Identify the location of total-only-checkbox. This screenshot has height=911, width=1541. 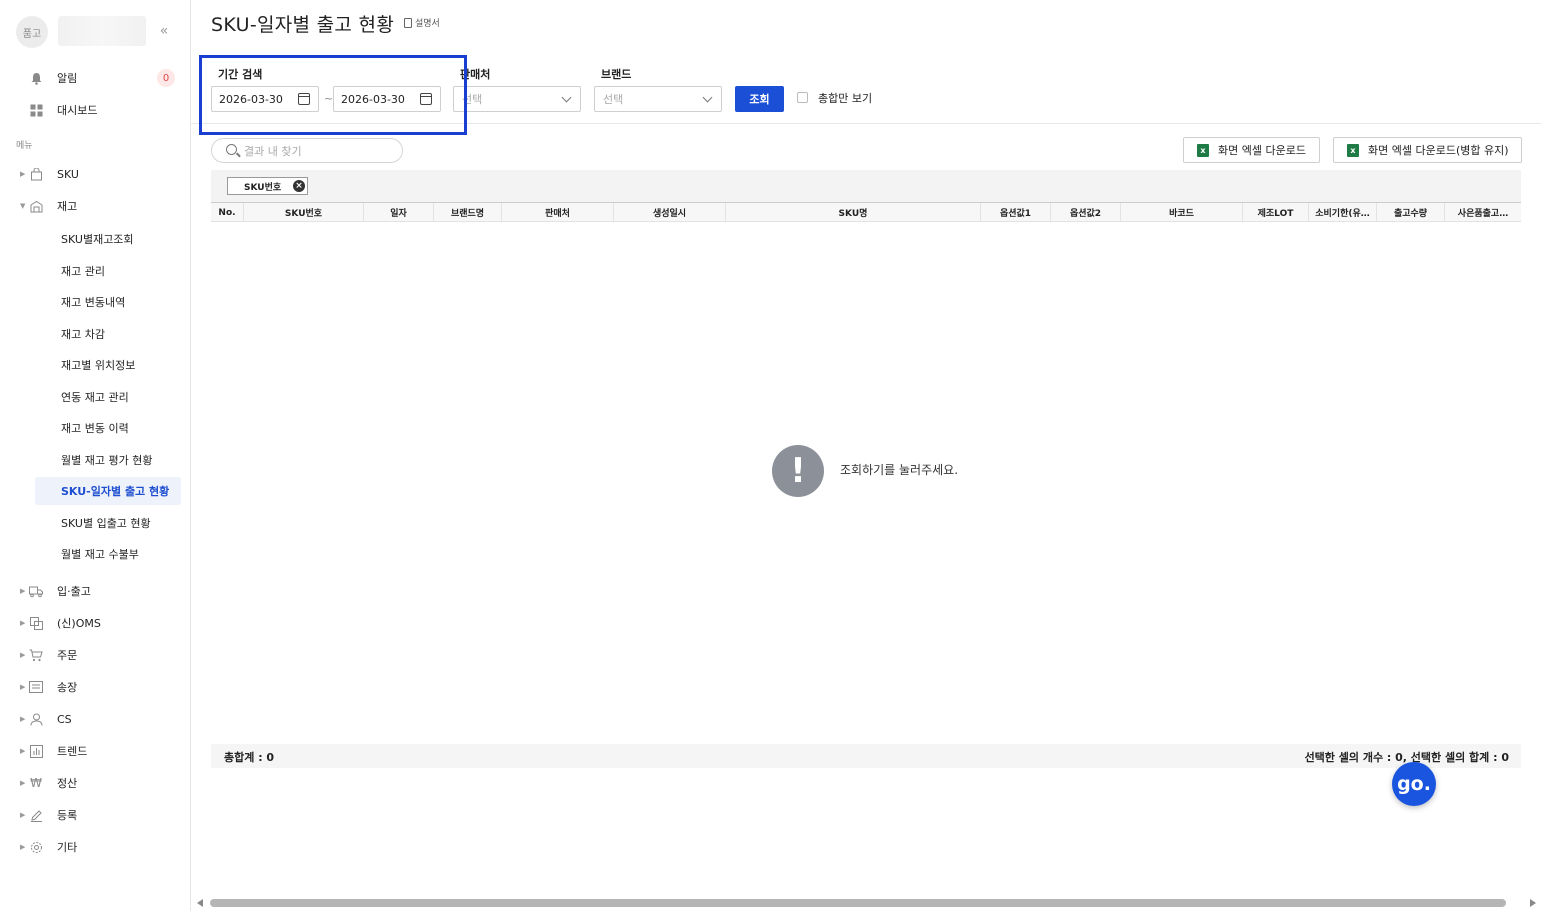
(802, 97).